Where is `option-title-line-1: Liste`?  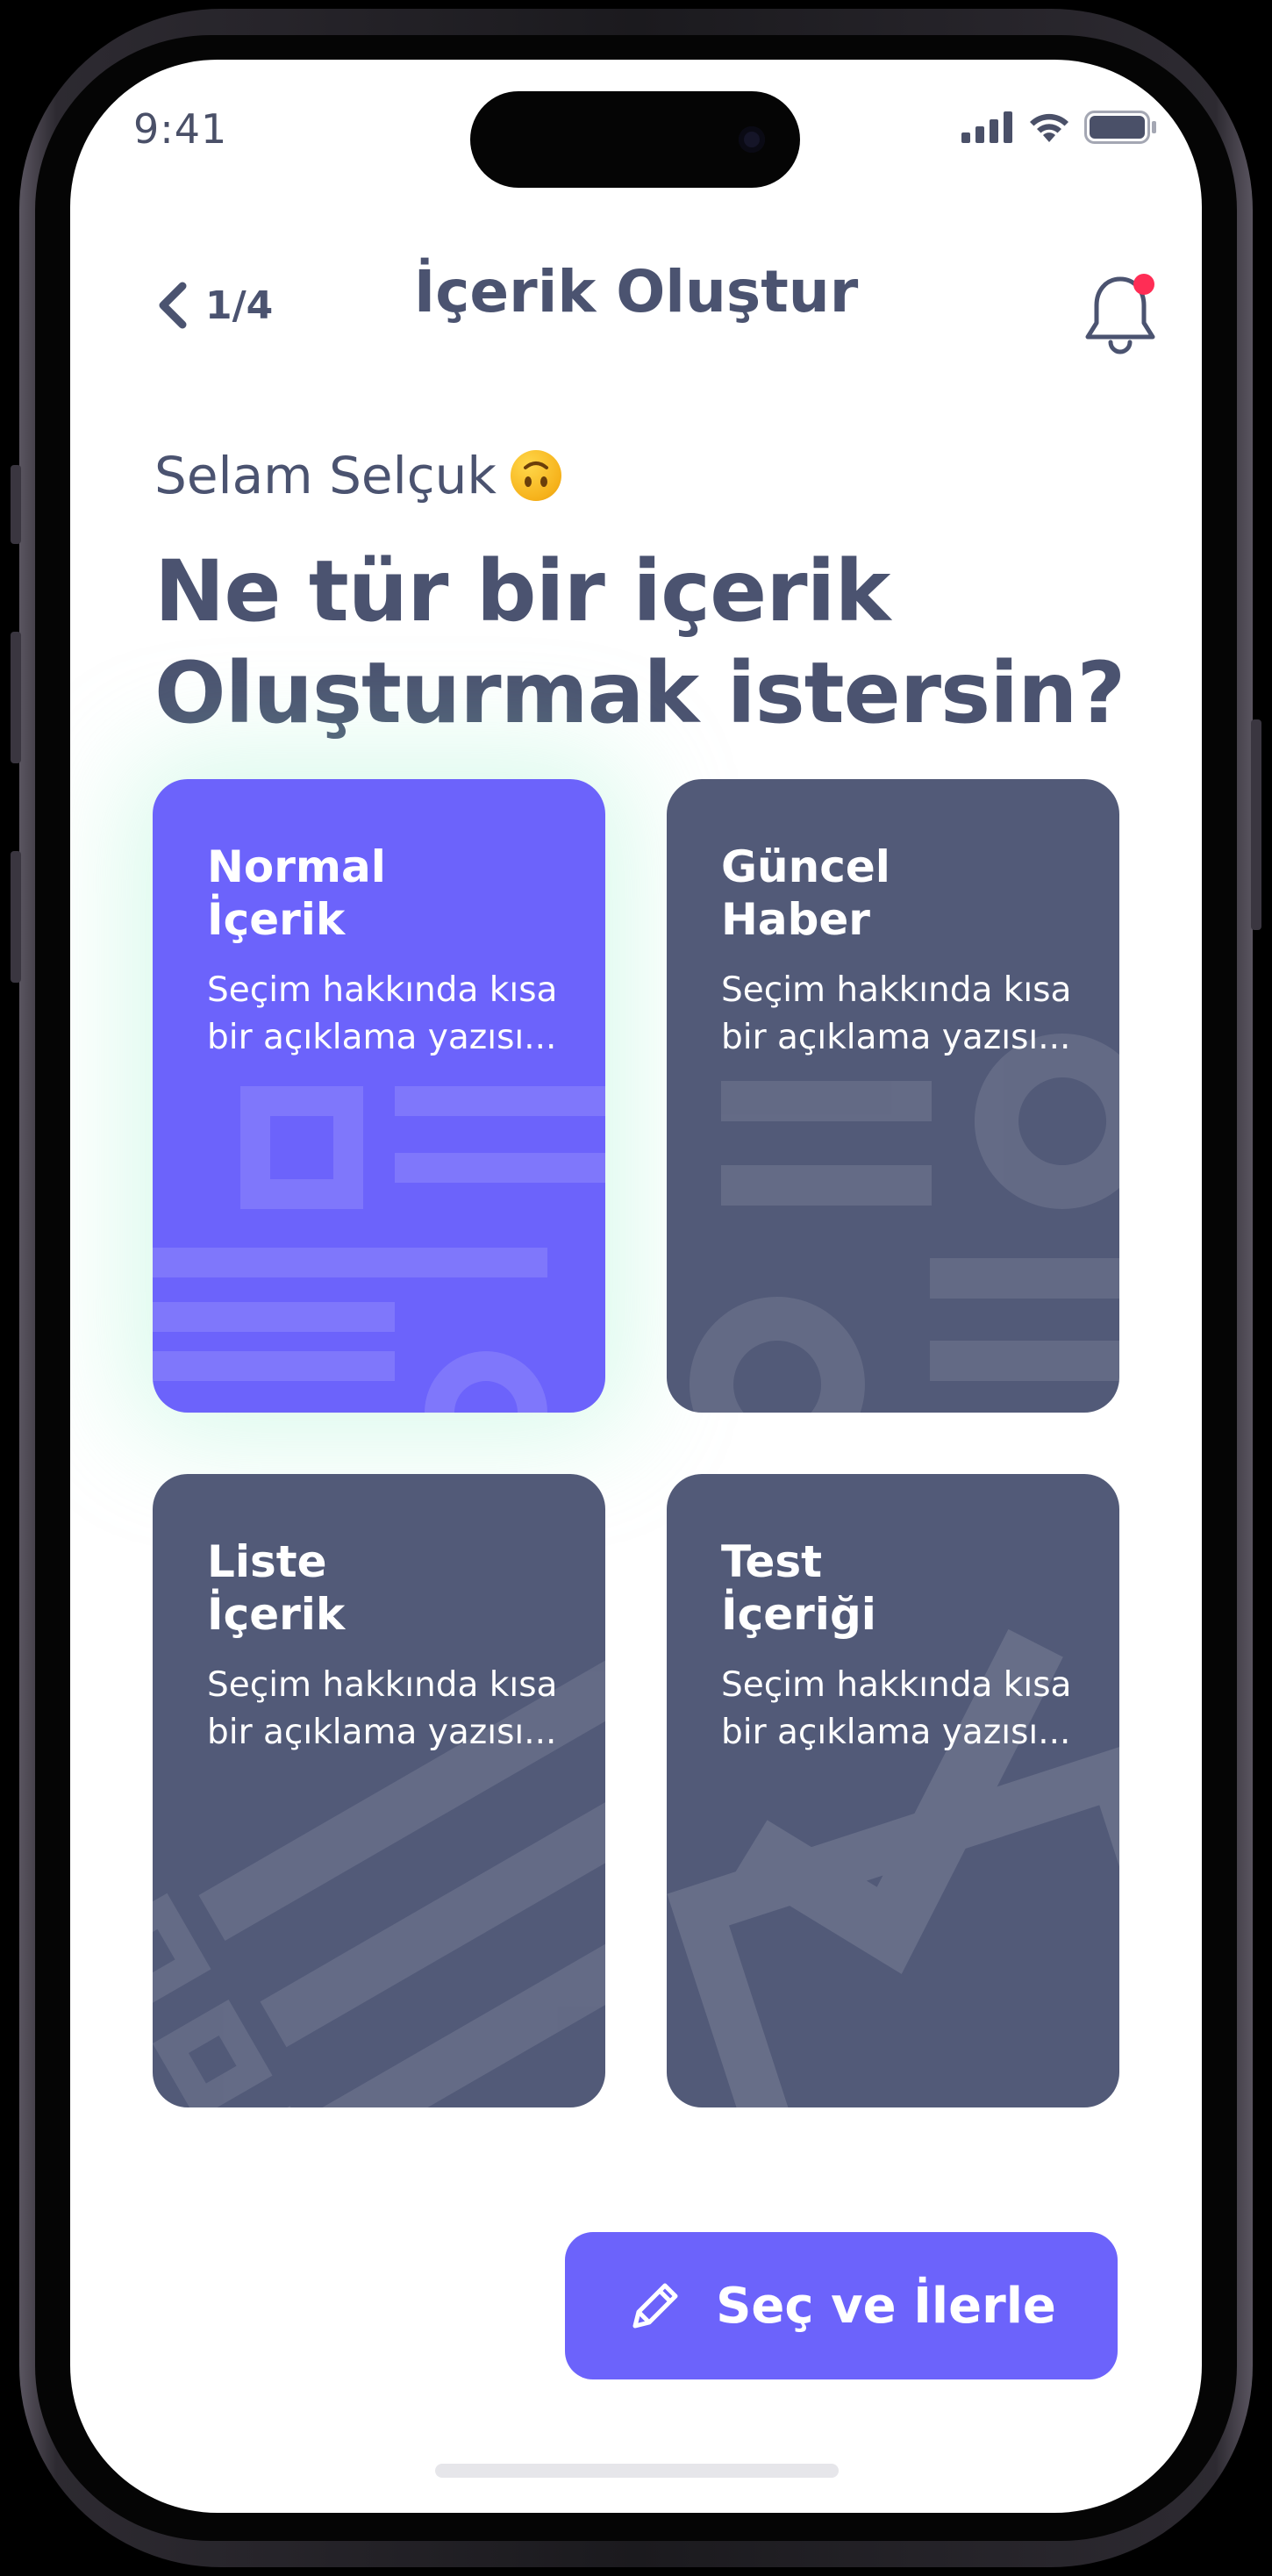 option-title-line-1: Liste is located at coordinates (267, 1561).